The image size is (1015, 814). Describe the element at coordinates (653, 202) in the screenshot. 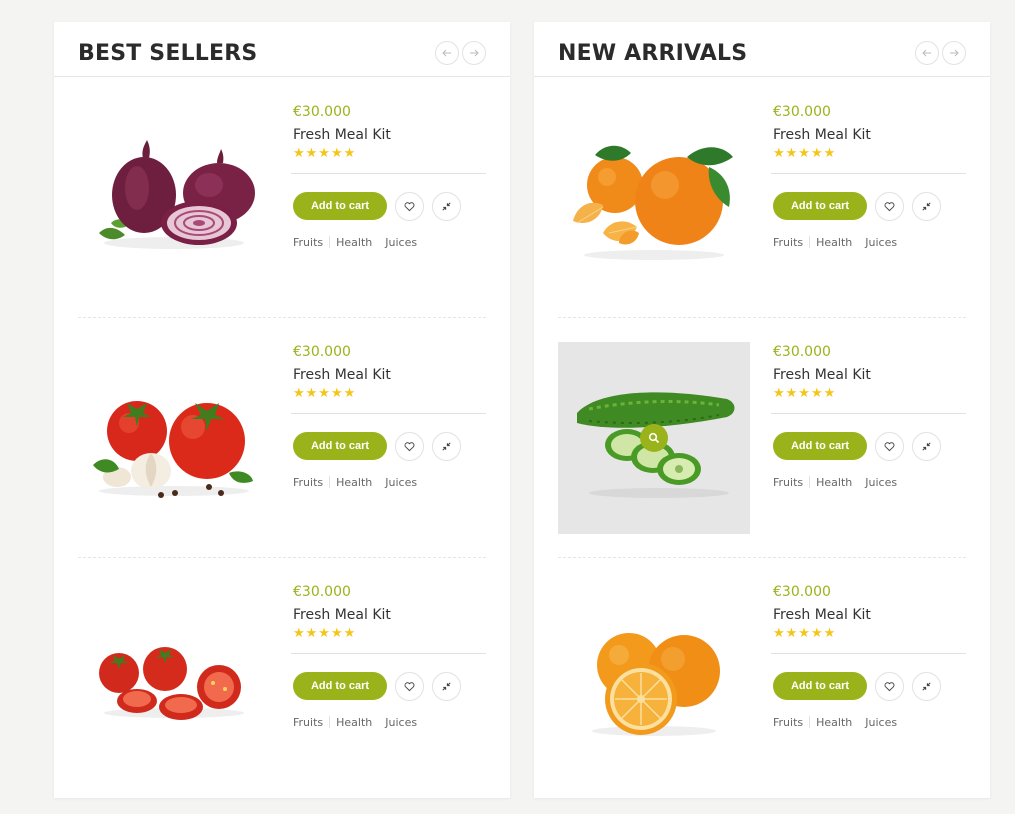

I see `mandarins-image` at that location.